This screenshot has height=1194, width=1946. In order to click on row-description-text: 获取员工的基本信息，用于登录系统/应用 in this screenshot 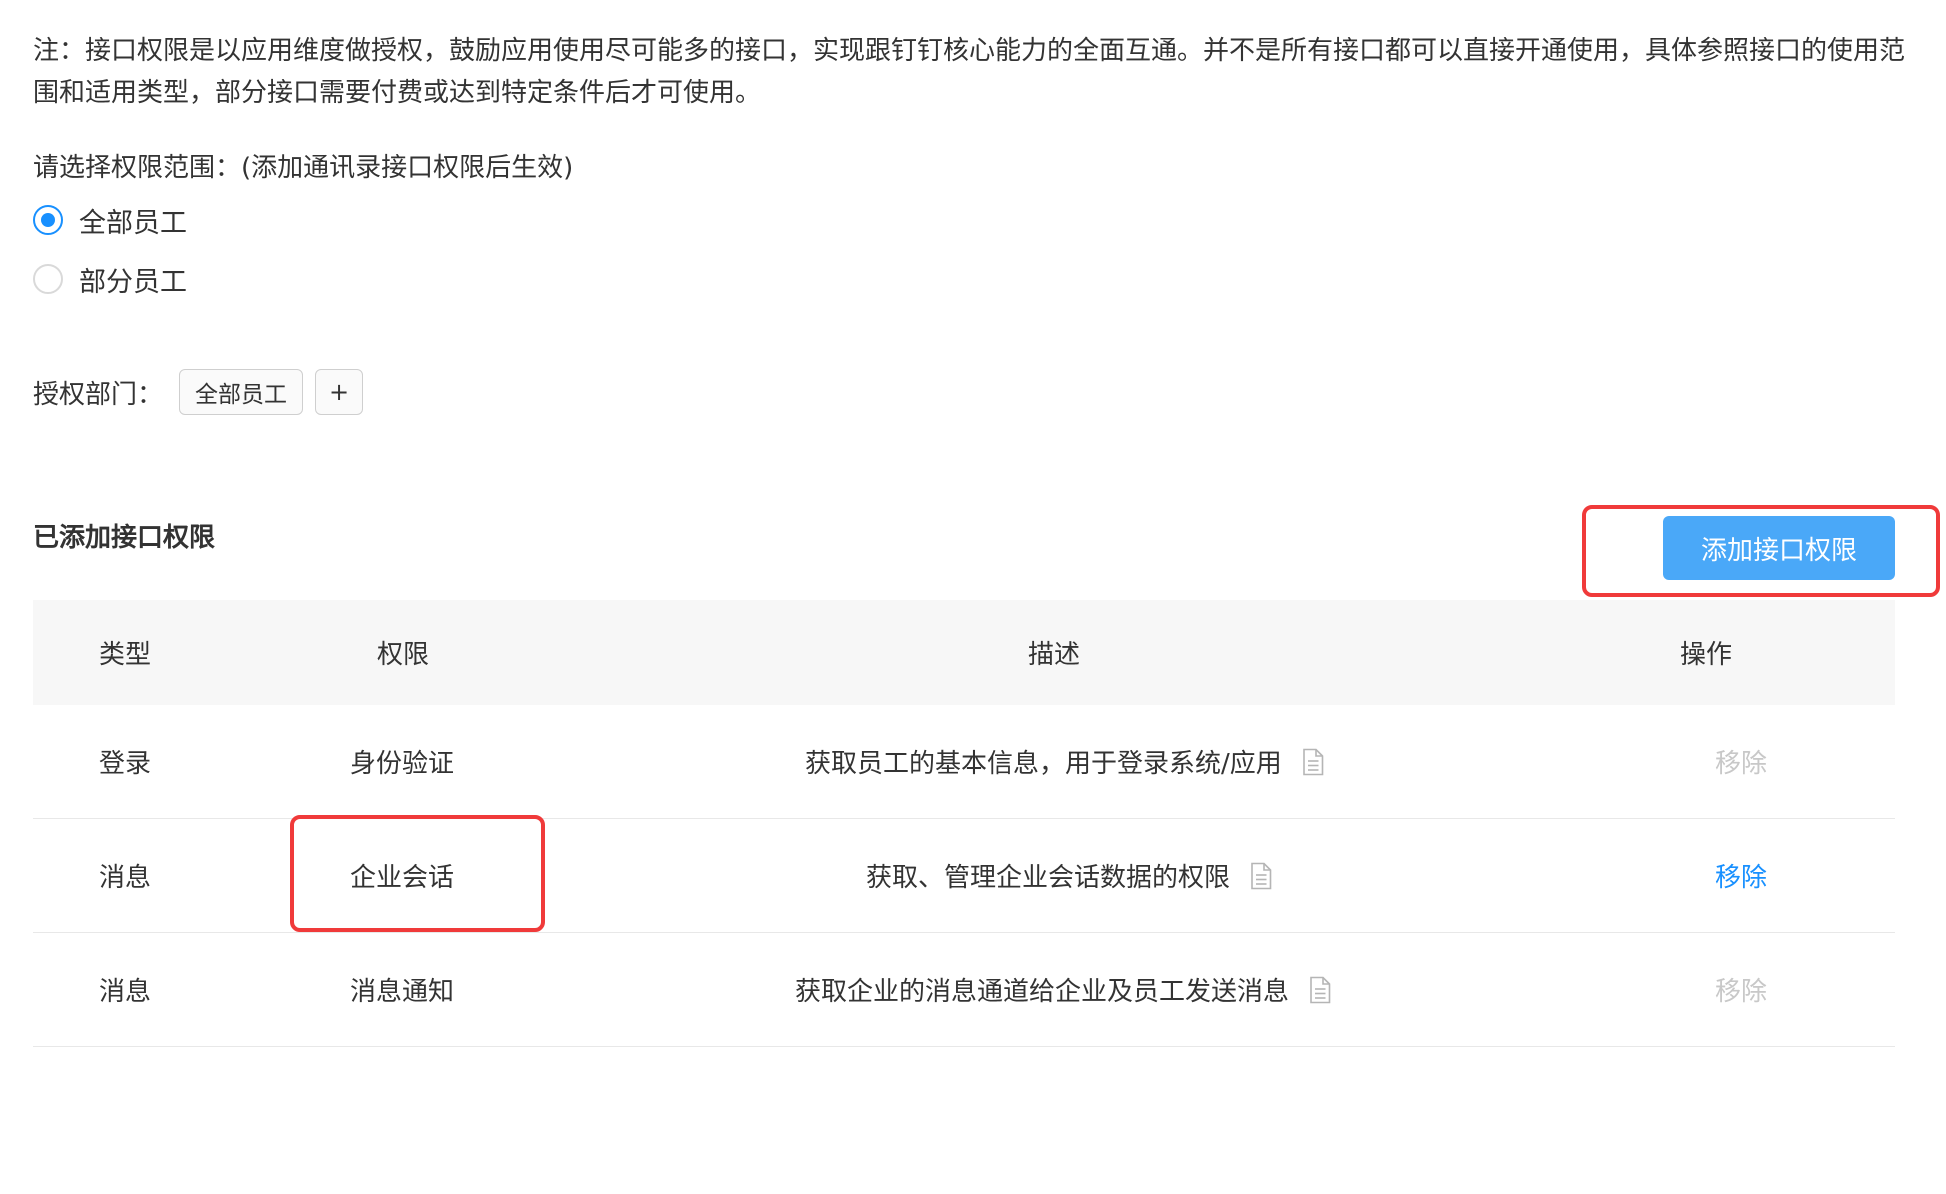, I will do `click(1043, 764)`.